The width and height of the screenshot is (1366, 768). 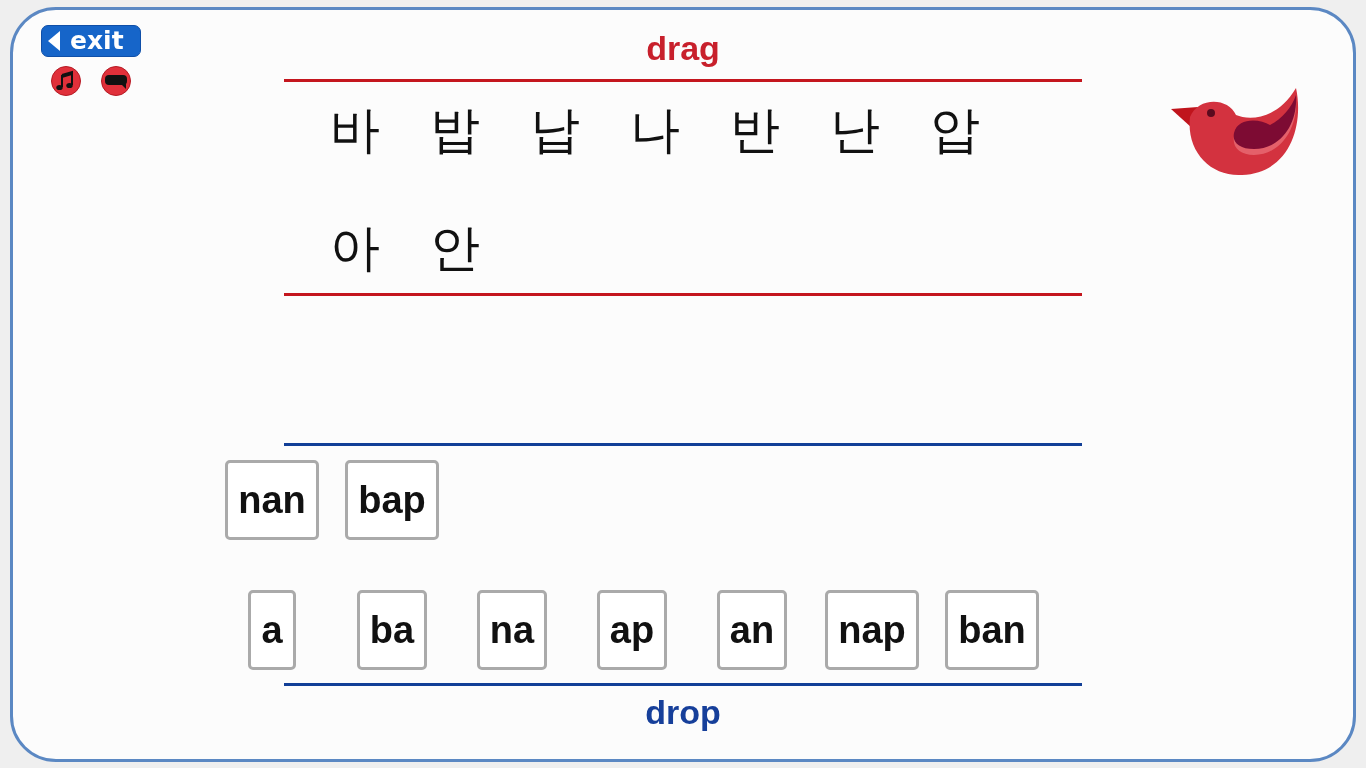 I want to click on korean-syllable: 바, so click(x=355, y=130).